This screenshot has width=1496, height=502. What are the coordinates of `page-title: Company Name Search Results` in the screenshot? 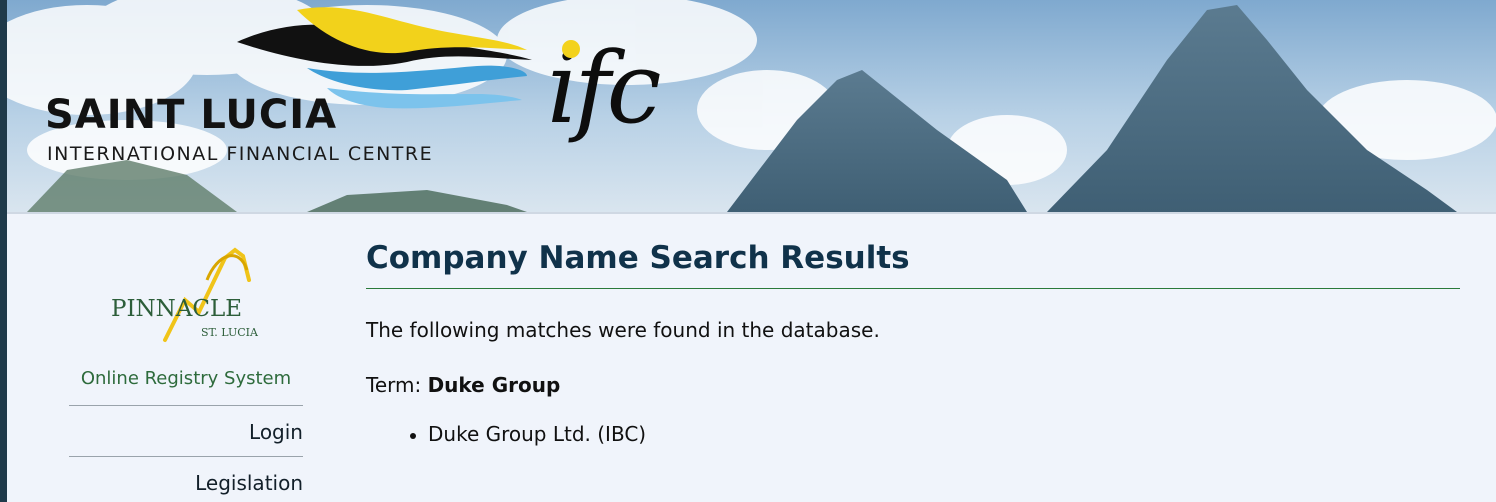 It's located at (638, 258).